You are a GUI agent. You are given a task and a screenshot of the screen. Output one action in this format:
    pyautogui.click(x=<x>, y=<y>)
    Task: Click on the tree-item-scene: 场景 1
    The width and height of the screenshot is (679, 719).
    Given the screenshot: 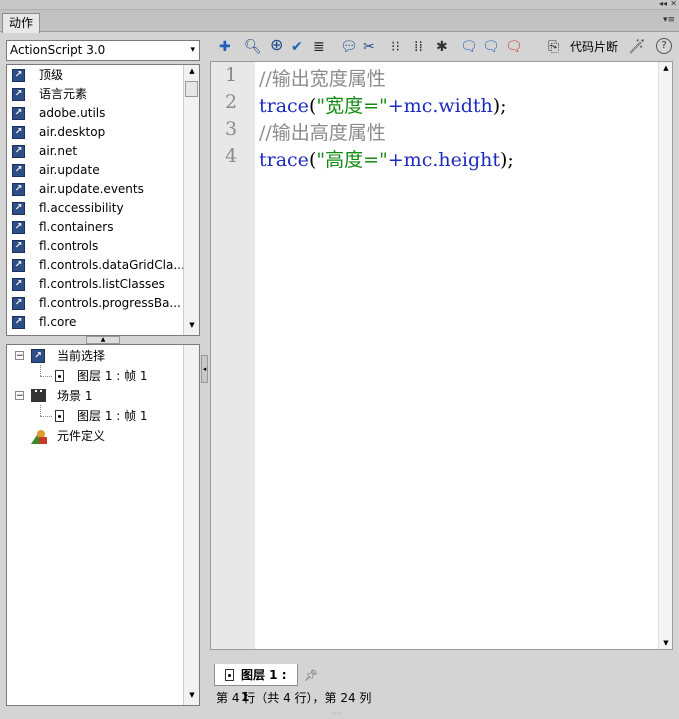 What is the action you would take?
    pyautogui.click(x=74, y=396)
    